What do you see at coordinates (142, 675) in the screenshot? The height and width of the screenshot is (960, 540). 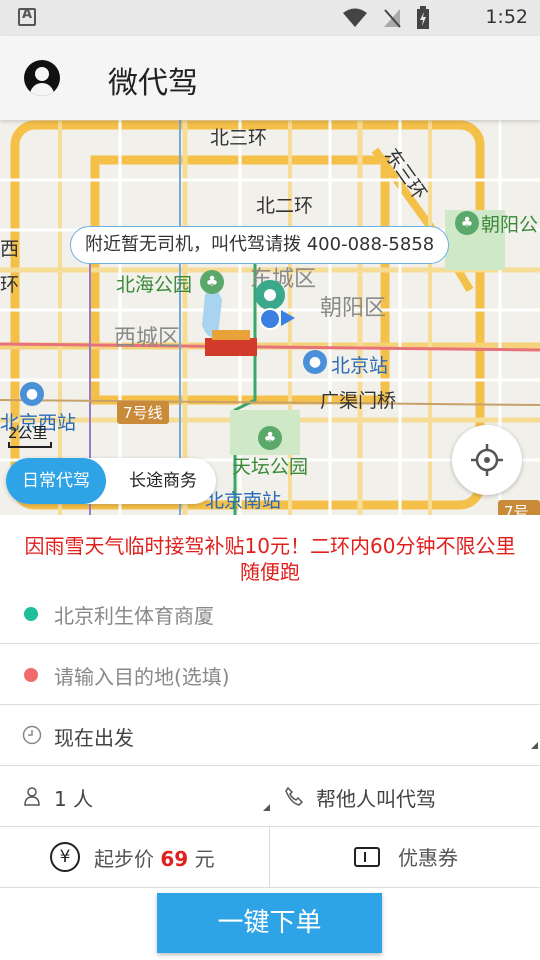 I see `destination-input: 请输入目的地(选填)` at bounding box center [142, 675].